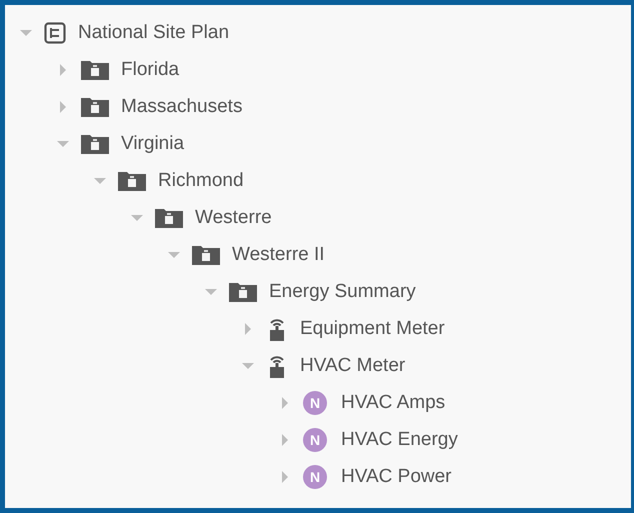  I want to click on tree-item: Equipment Meter, so click(372, 329).